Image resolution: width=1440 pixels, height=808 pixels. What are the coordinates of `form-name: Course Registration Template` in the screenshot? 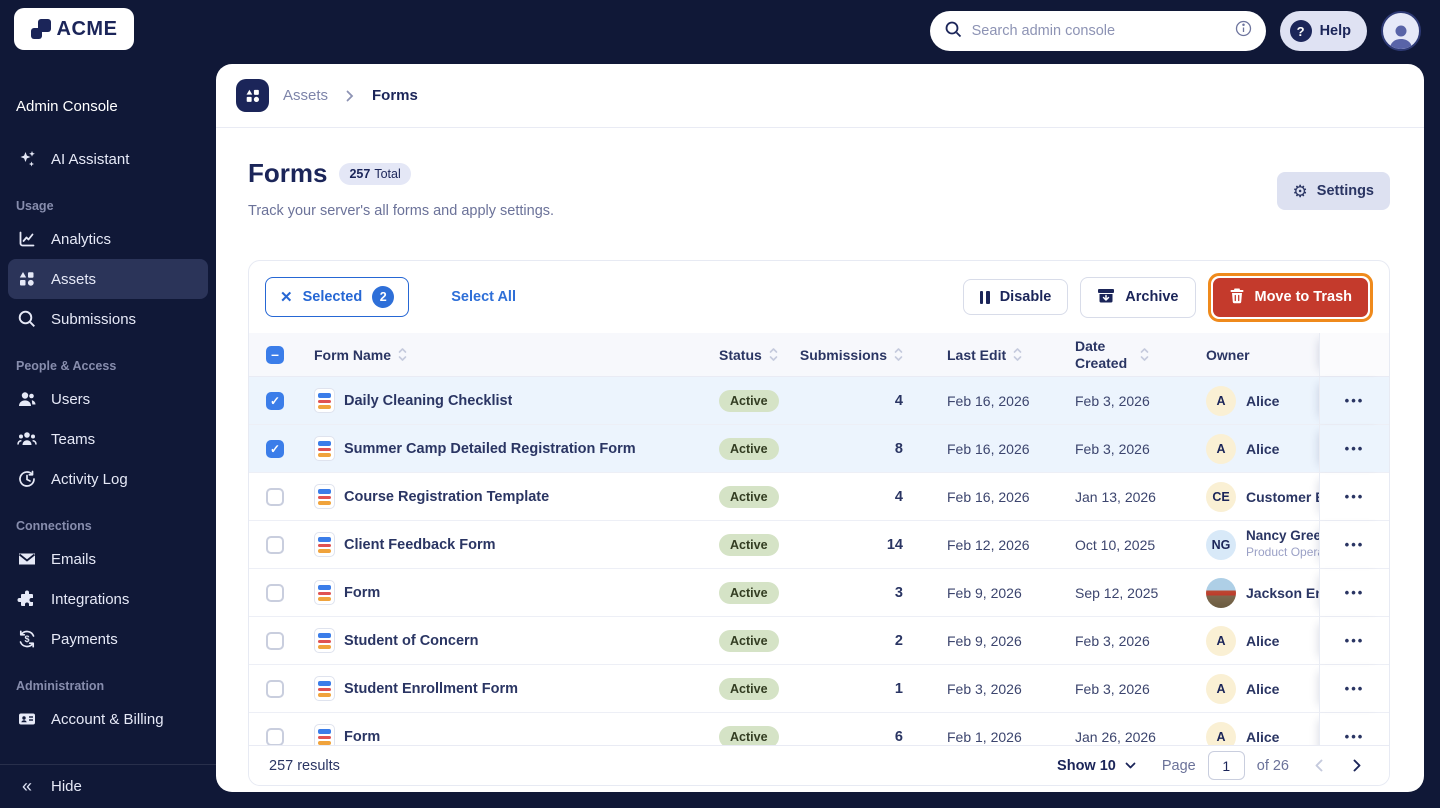 It's located at (446, 497).